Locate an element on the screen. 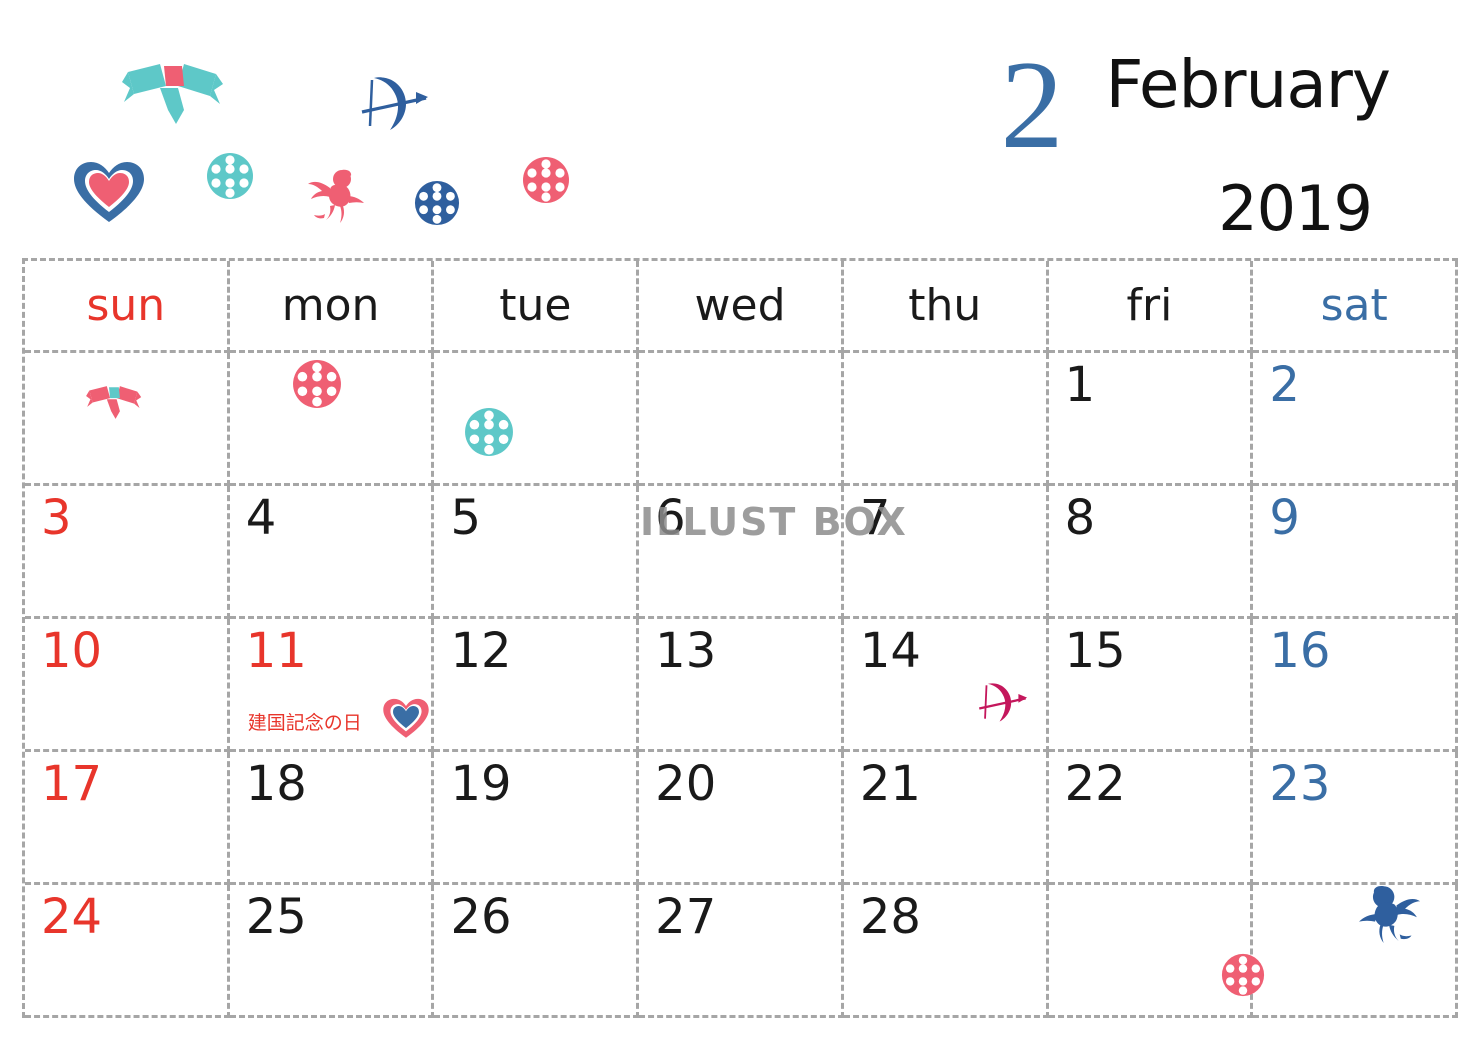  day-cell: 23 is located at coordinates (1356, 818).